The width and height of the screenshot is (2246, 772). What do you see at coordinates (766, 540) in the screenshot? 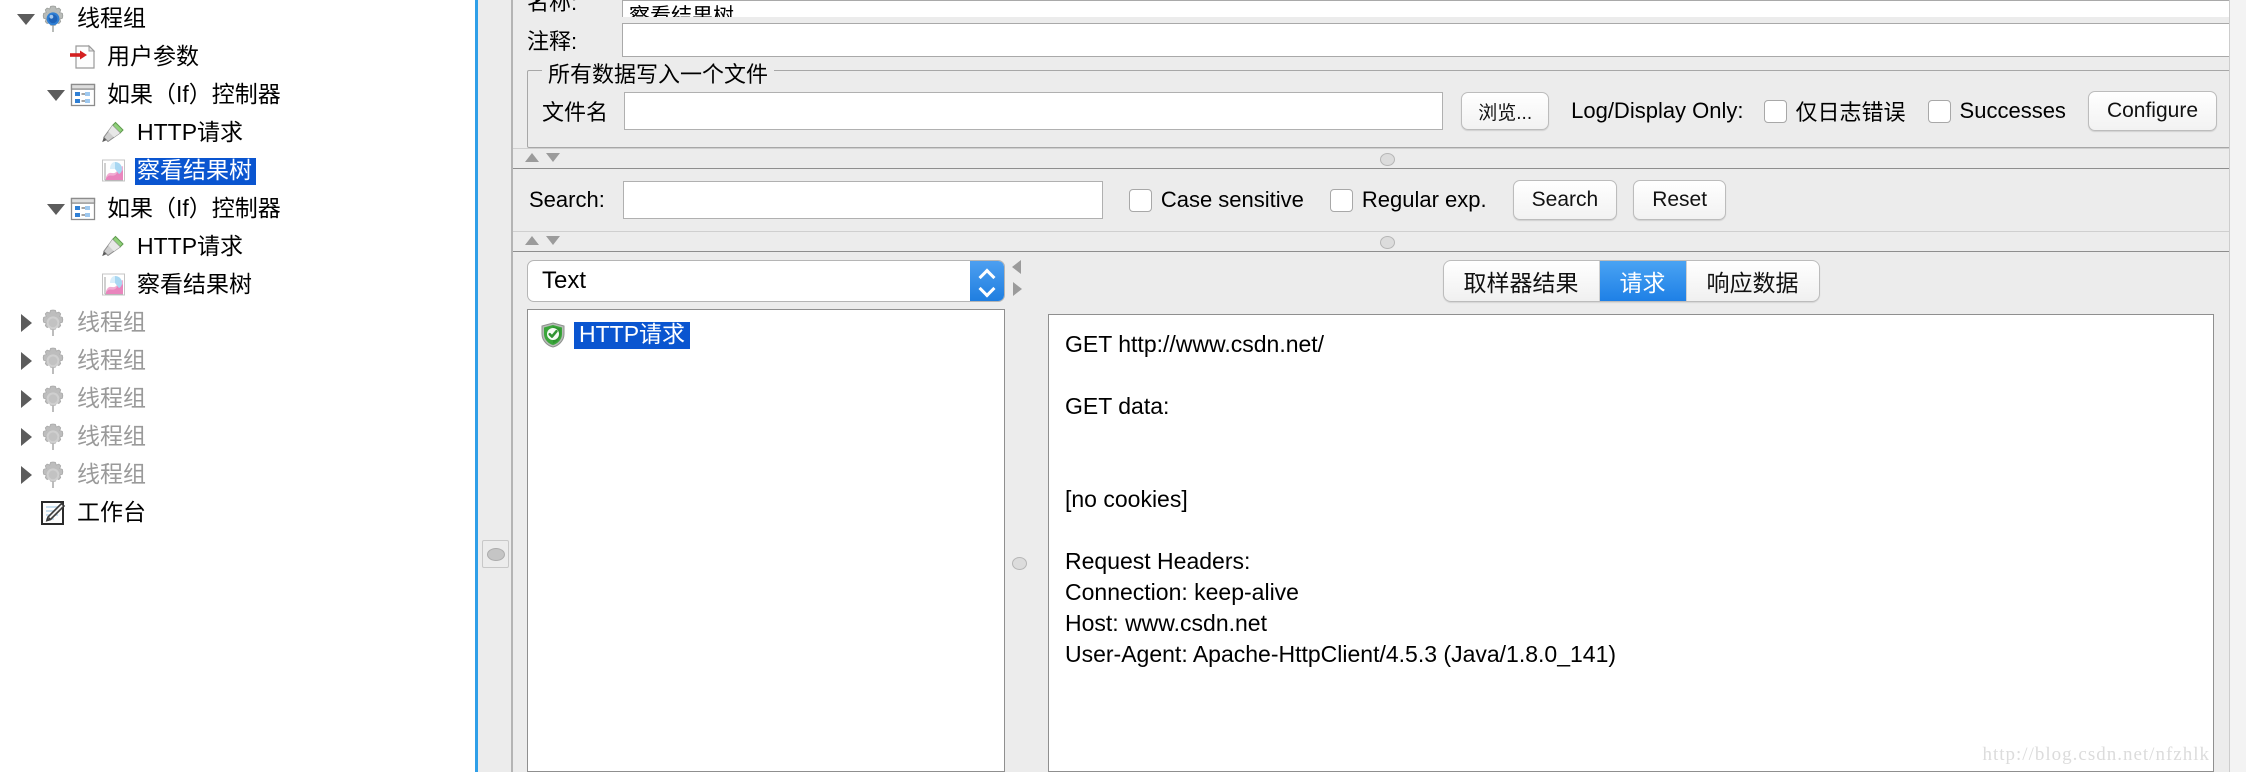
I see `sampler-result-tree: HTTP请求` at bounding box center [766, 540].